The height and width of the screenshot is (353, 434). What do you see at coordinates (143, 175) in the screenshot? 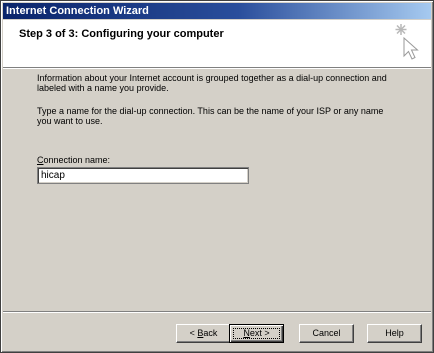
I see `connection-name-input: hicap` at bounding box center [143, 175].